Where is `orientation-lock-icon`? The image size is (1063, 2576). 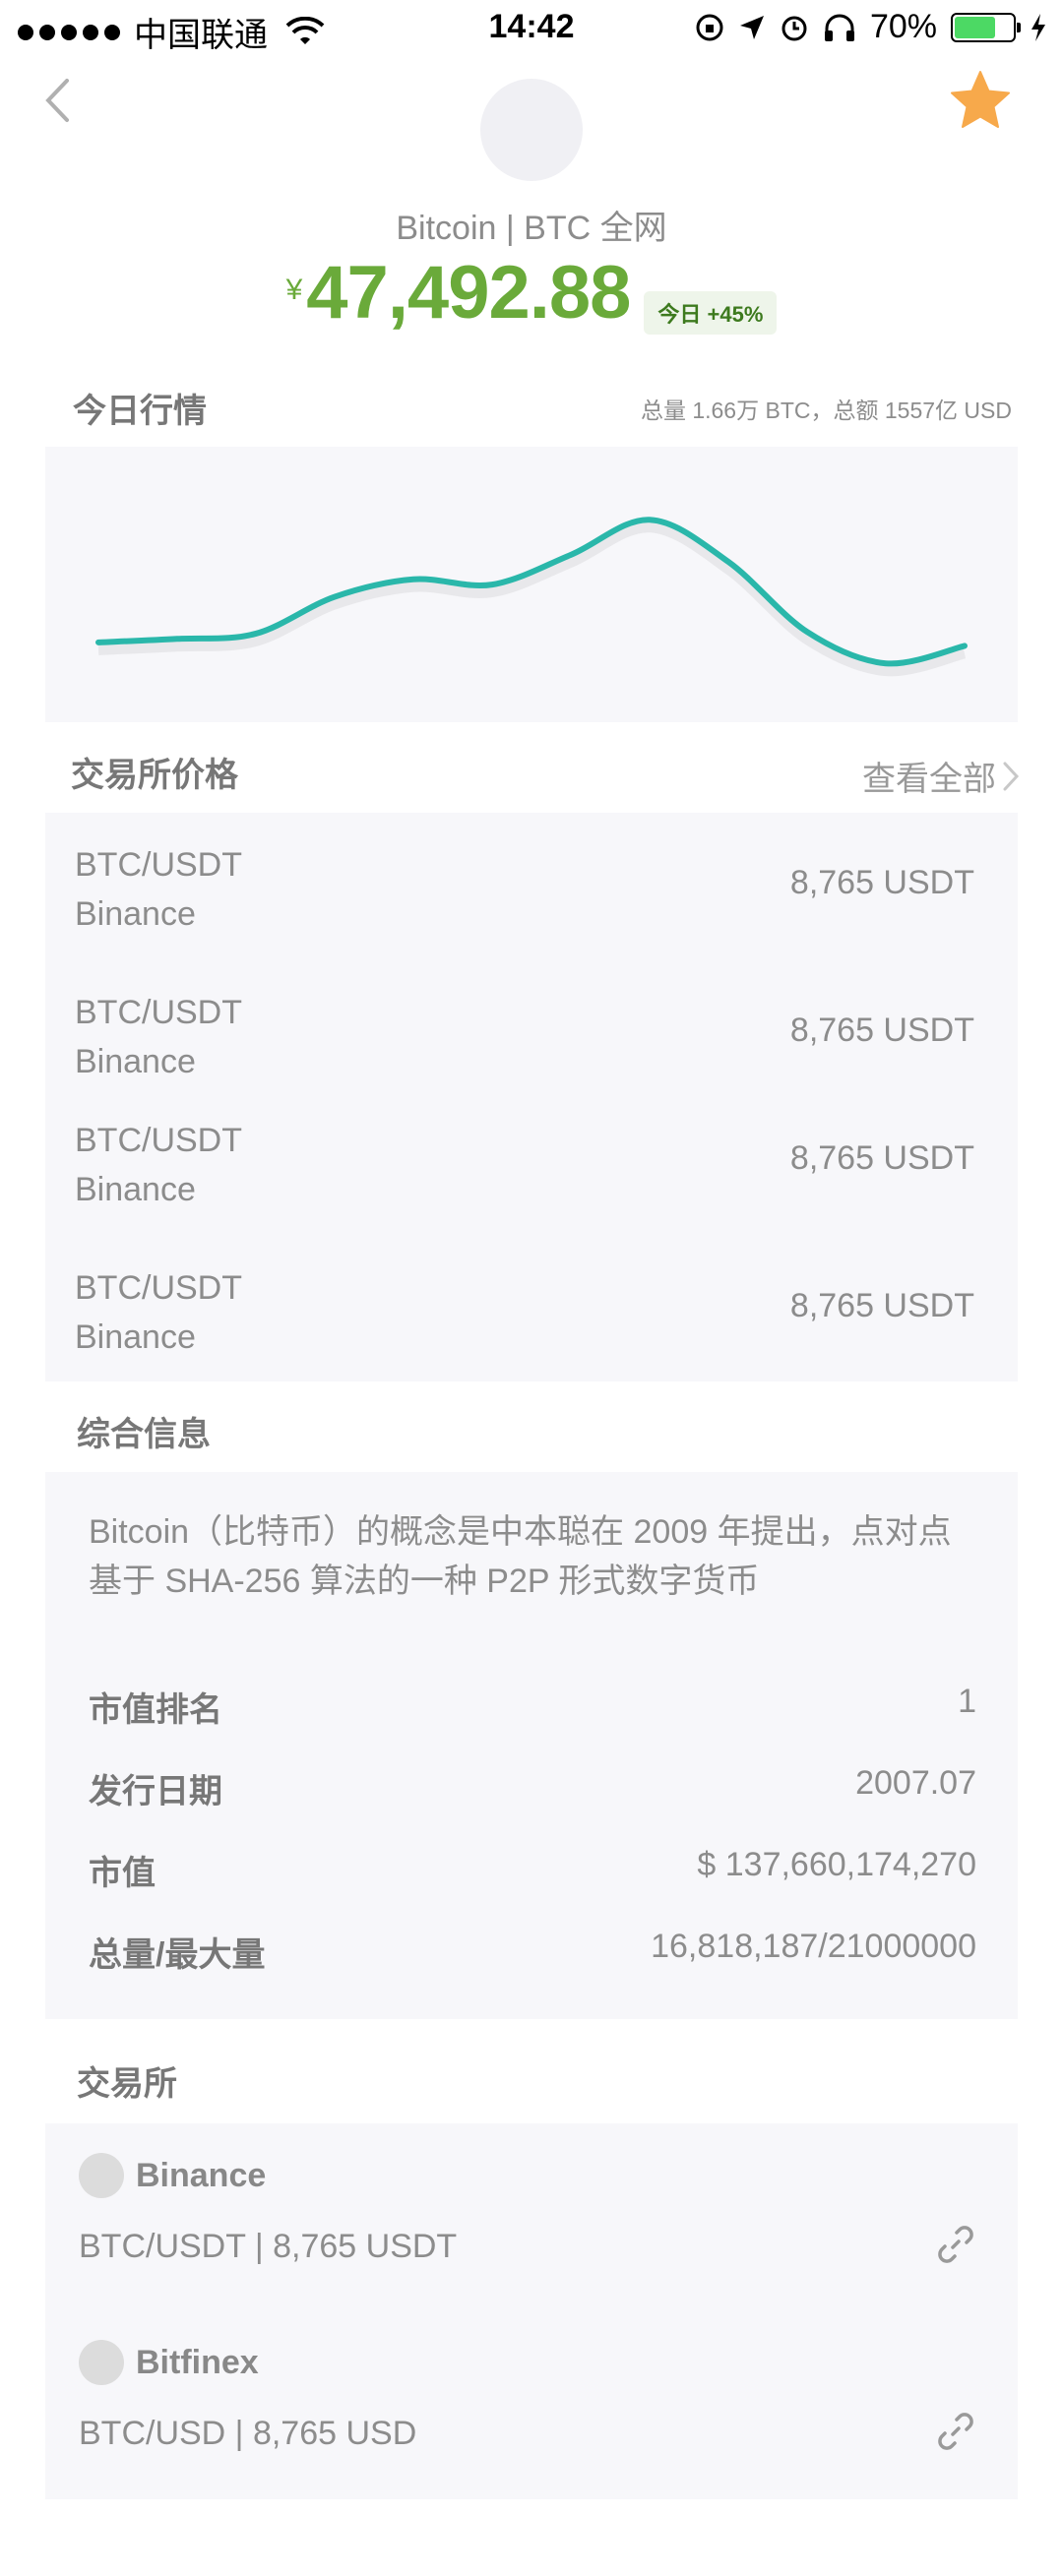
orientation-lock-icon is located at coordinates (709, 27).